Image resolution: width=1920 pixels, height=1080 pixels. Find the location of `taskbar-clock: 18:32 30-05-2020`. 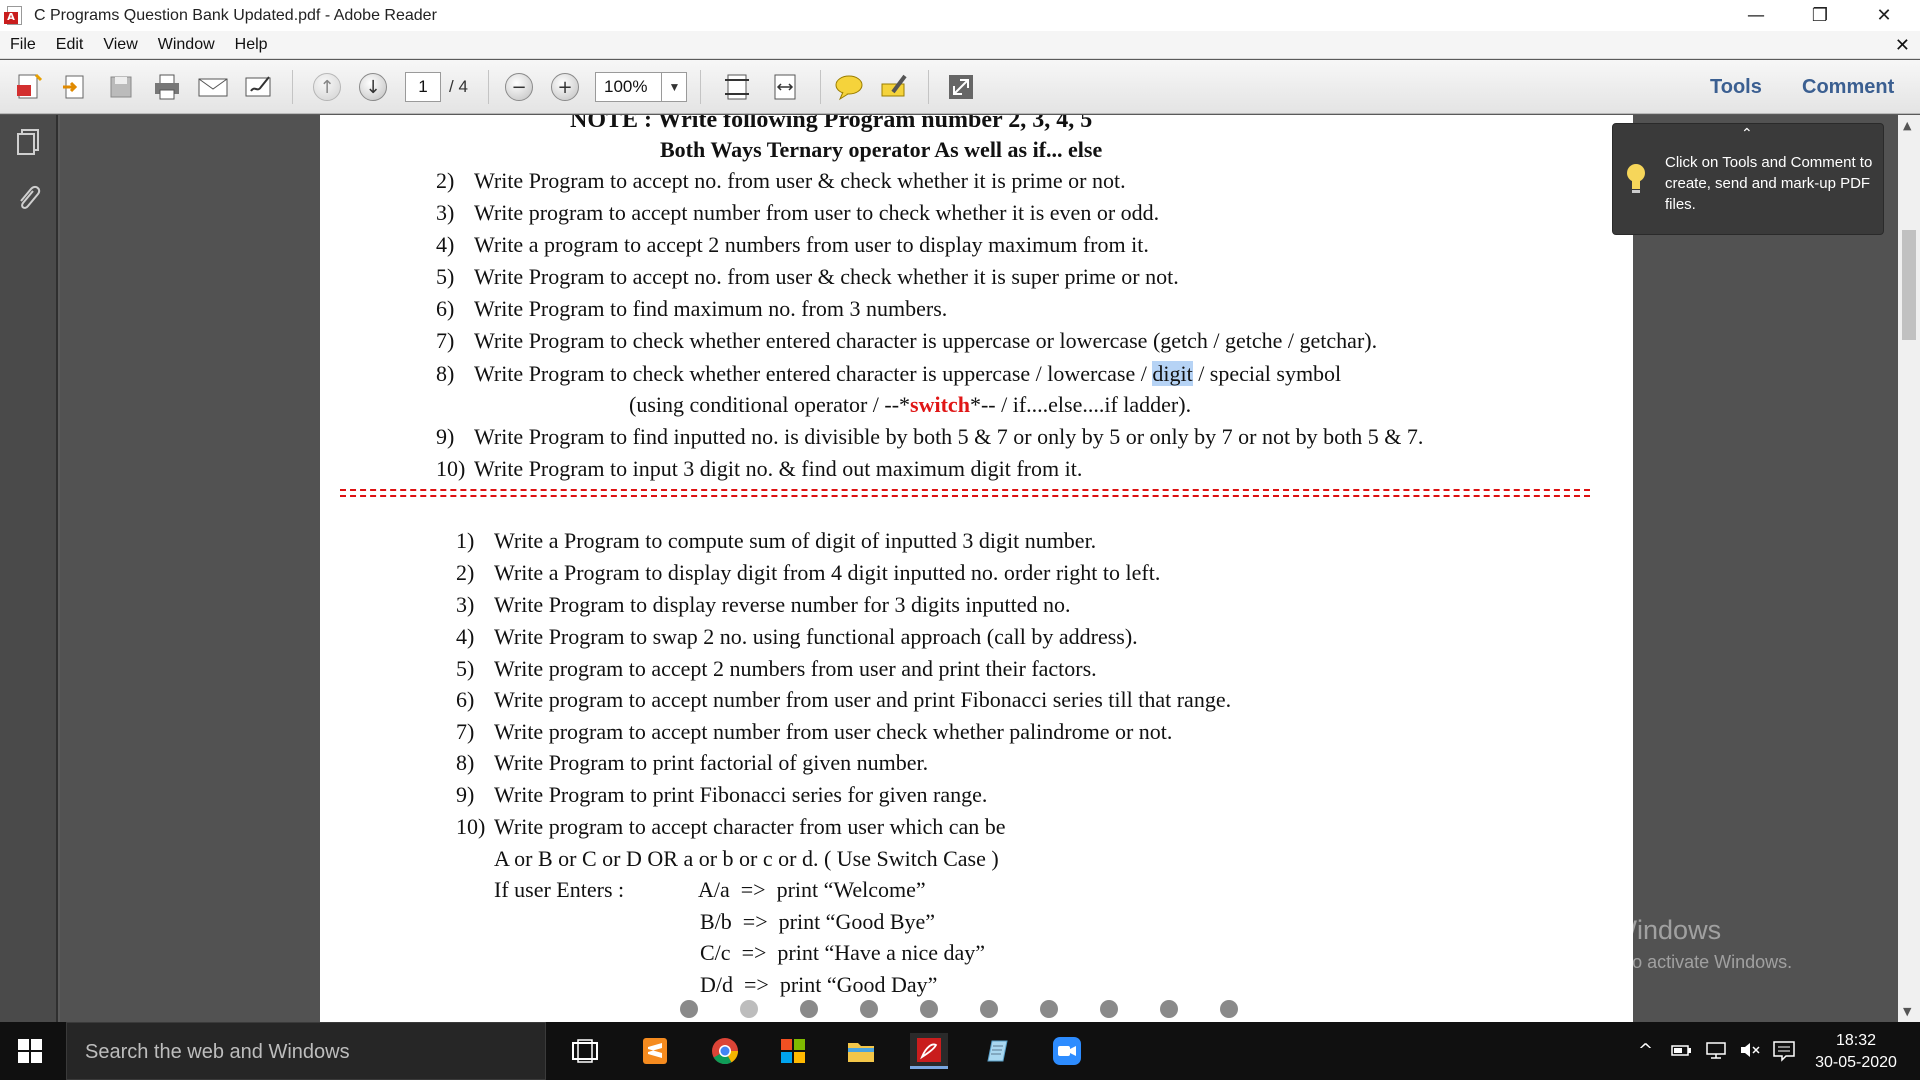

taskbar-clock: 18:32 30-05-2020 is located at coordinates (1856, 1052).